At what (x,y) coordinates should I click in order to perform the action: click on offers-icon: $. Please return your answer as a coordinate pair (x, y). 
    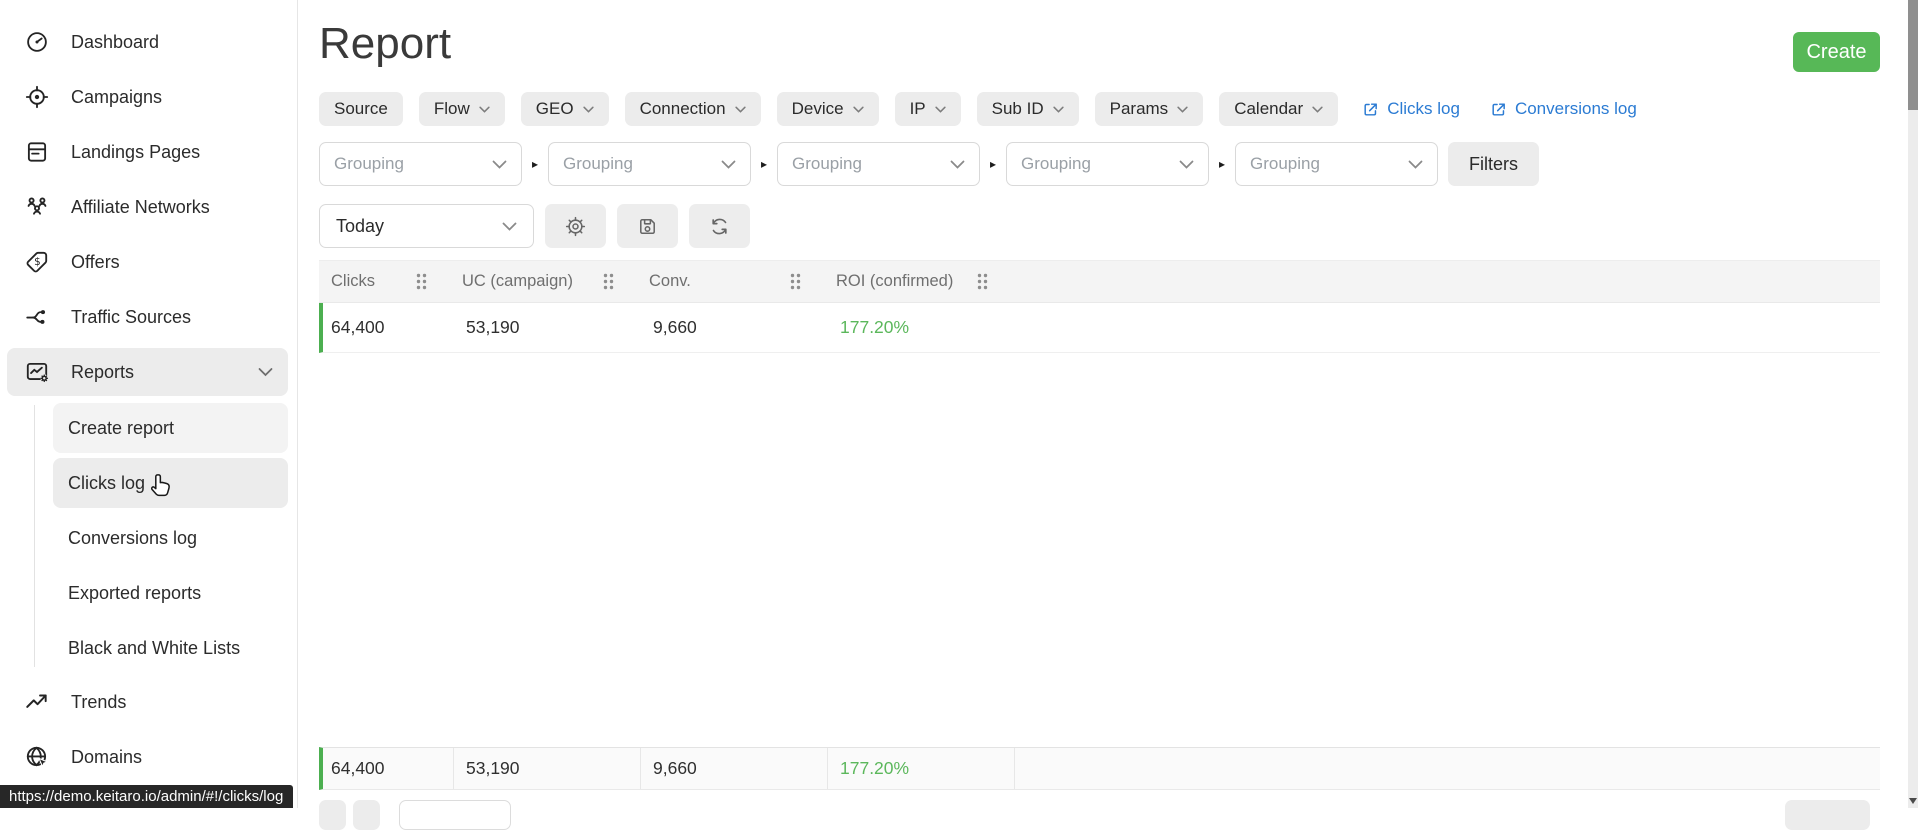
    Looking at the image, I should click on (37, 262).